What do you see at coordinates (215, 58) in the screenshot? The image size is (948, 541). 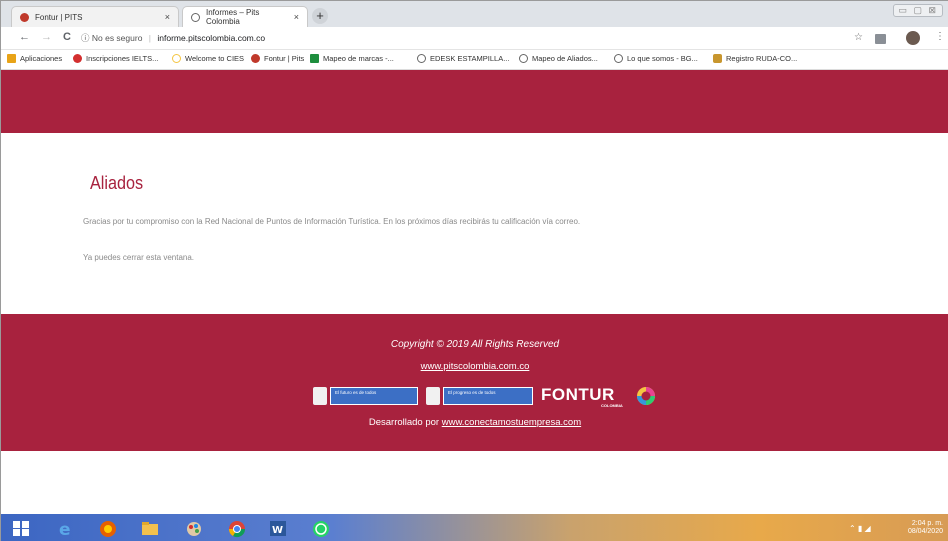 I see `bookmark-label: Welcome to CIES` at bounding box center [215, 58].